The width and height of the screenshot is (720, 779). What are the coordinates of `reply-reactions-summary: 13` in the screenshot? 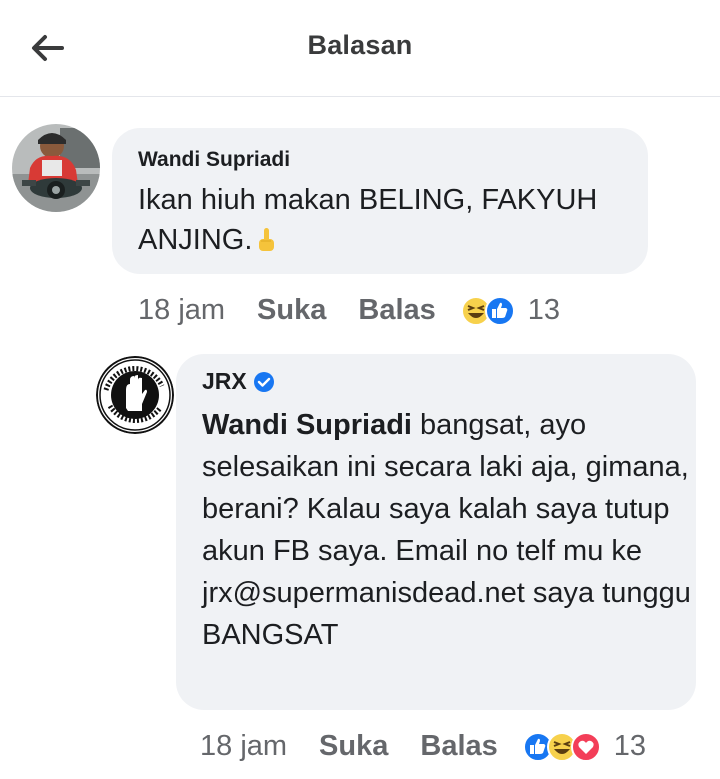 It's located at (584, 746).